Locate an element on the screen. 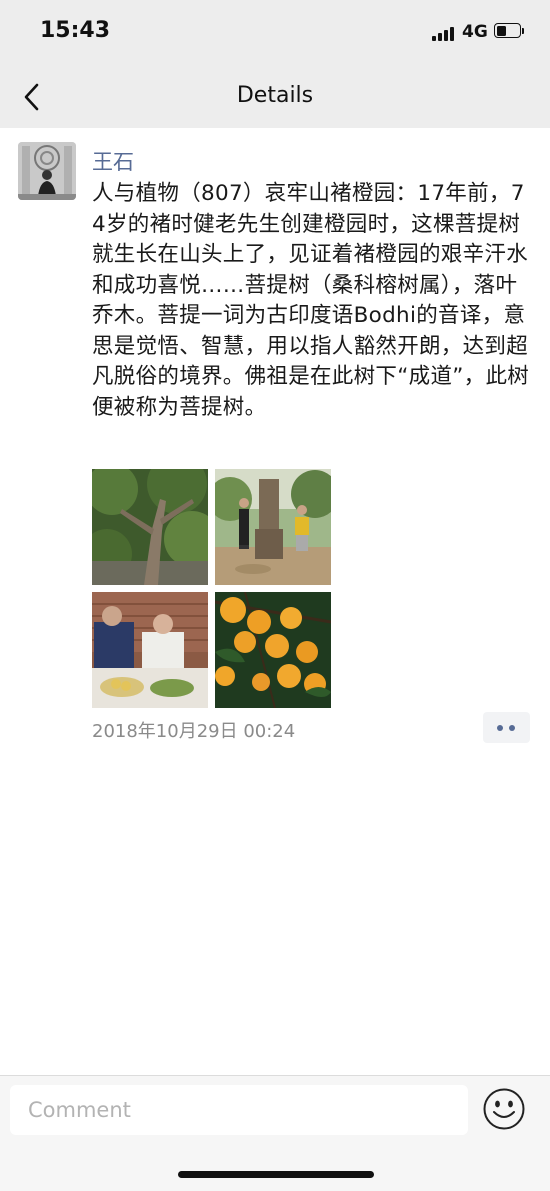  emoji-button is located at coordinates (504, 1109).